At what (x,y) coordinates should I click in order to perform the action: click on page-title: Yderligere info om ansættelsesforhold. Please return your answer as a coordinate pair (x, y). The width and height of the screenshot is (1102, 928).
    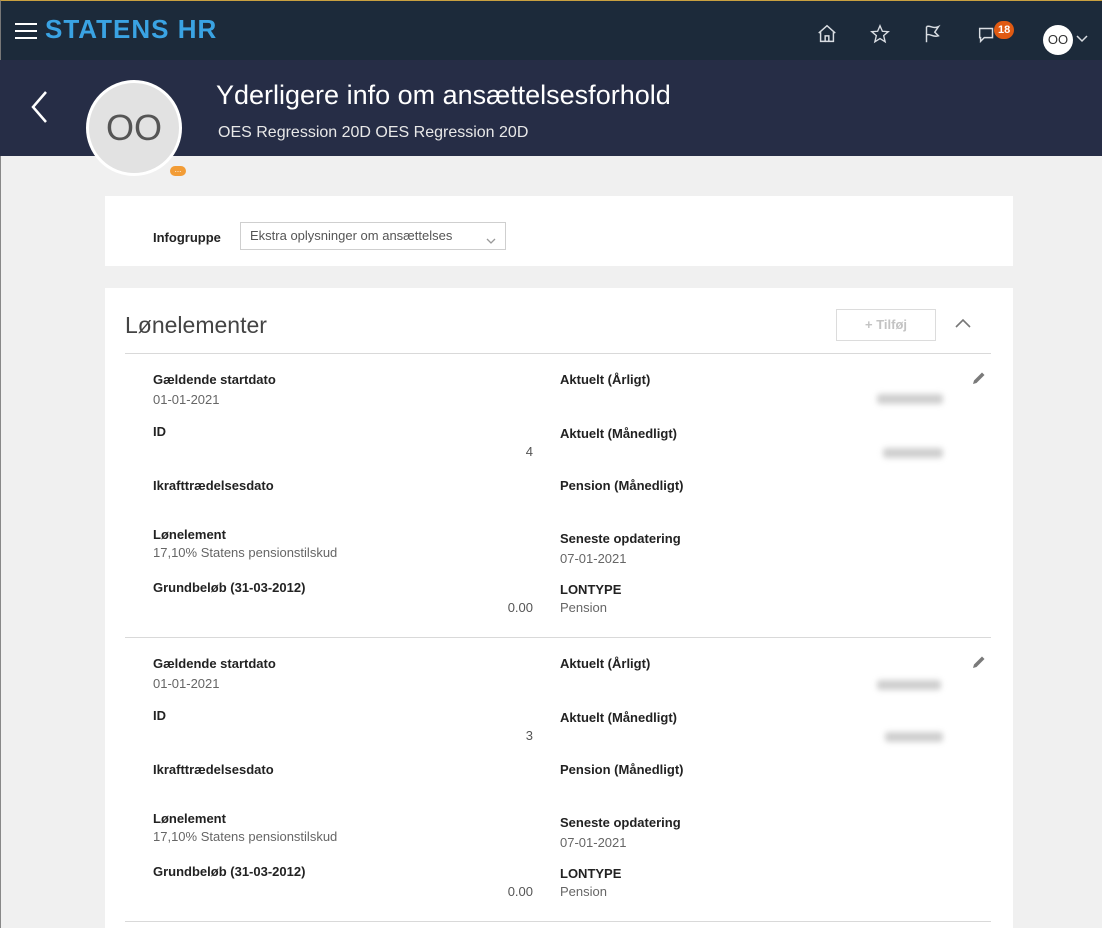
    Looking at the image, I should click on (443, 95).